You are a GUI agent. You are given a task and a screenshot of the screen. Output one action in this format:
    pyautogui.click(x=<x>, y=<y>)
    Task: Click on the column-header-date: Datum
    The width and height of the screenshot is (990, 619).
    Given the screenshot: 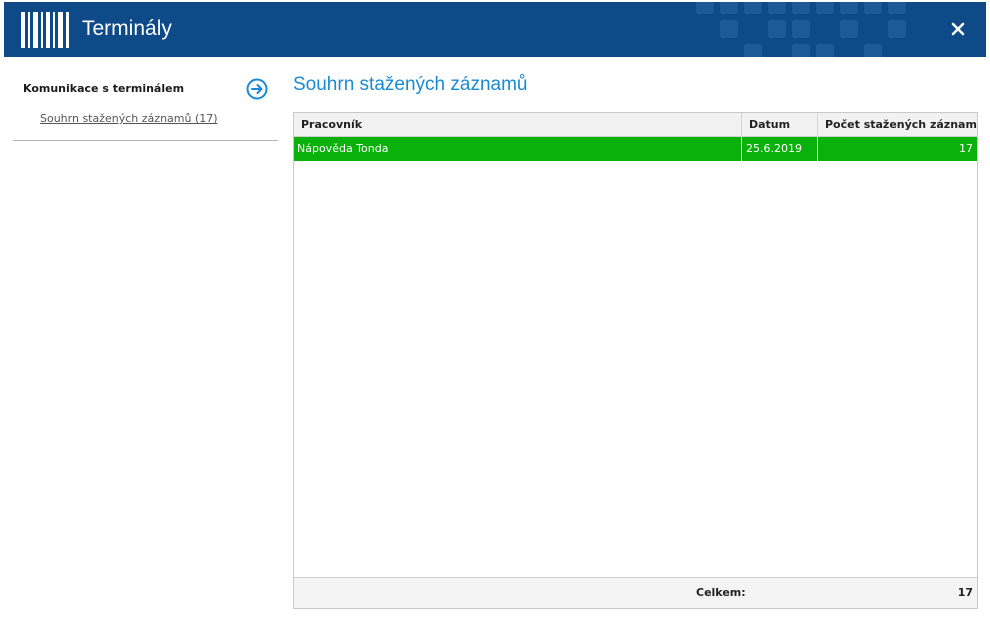 What is the action you would take?
    pyautogui.click(x=780, y=125)
    